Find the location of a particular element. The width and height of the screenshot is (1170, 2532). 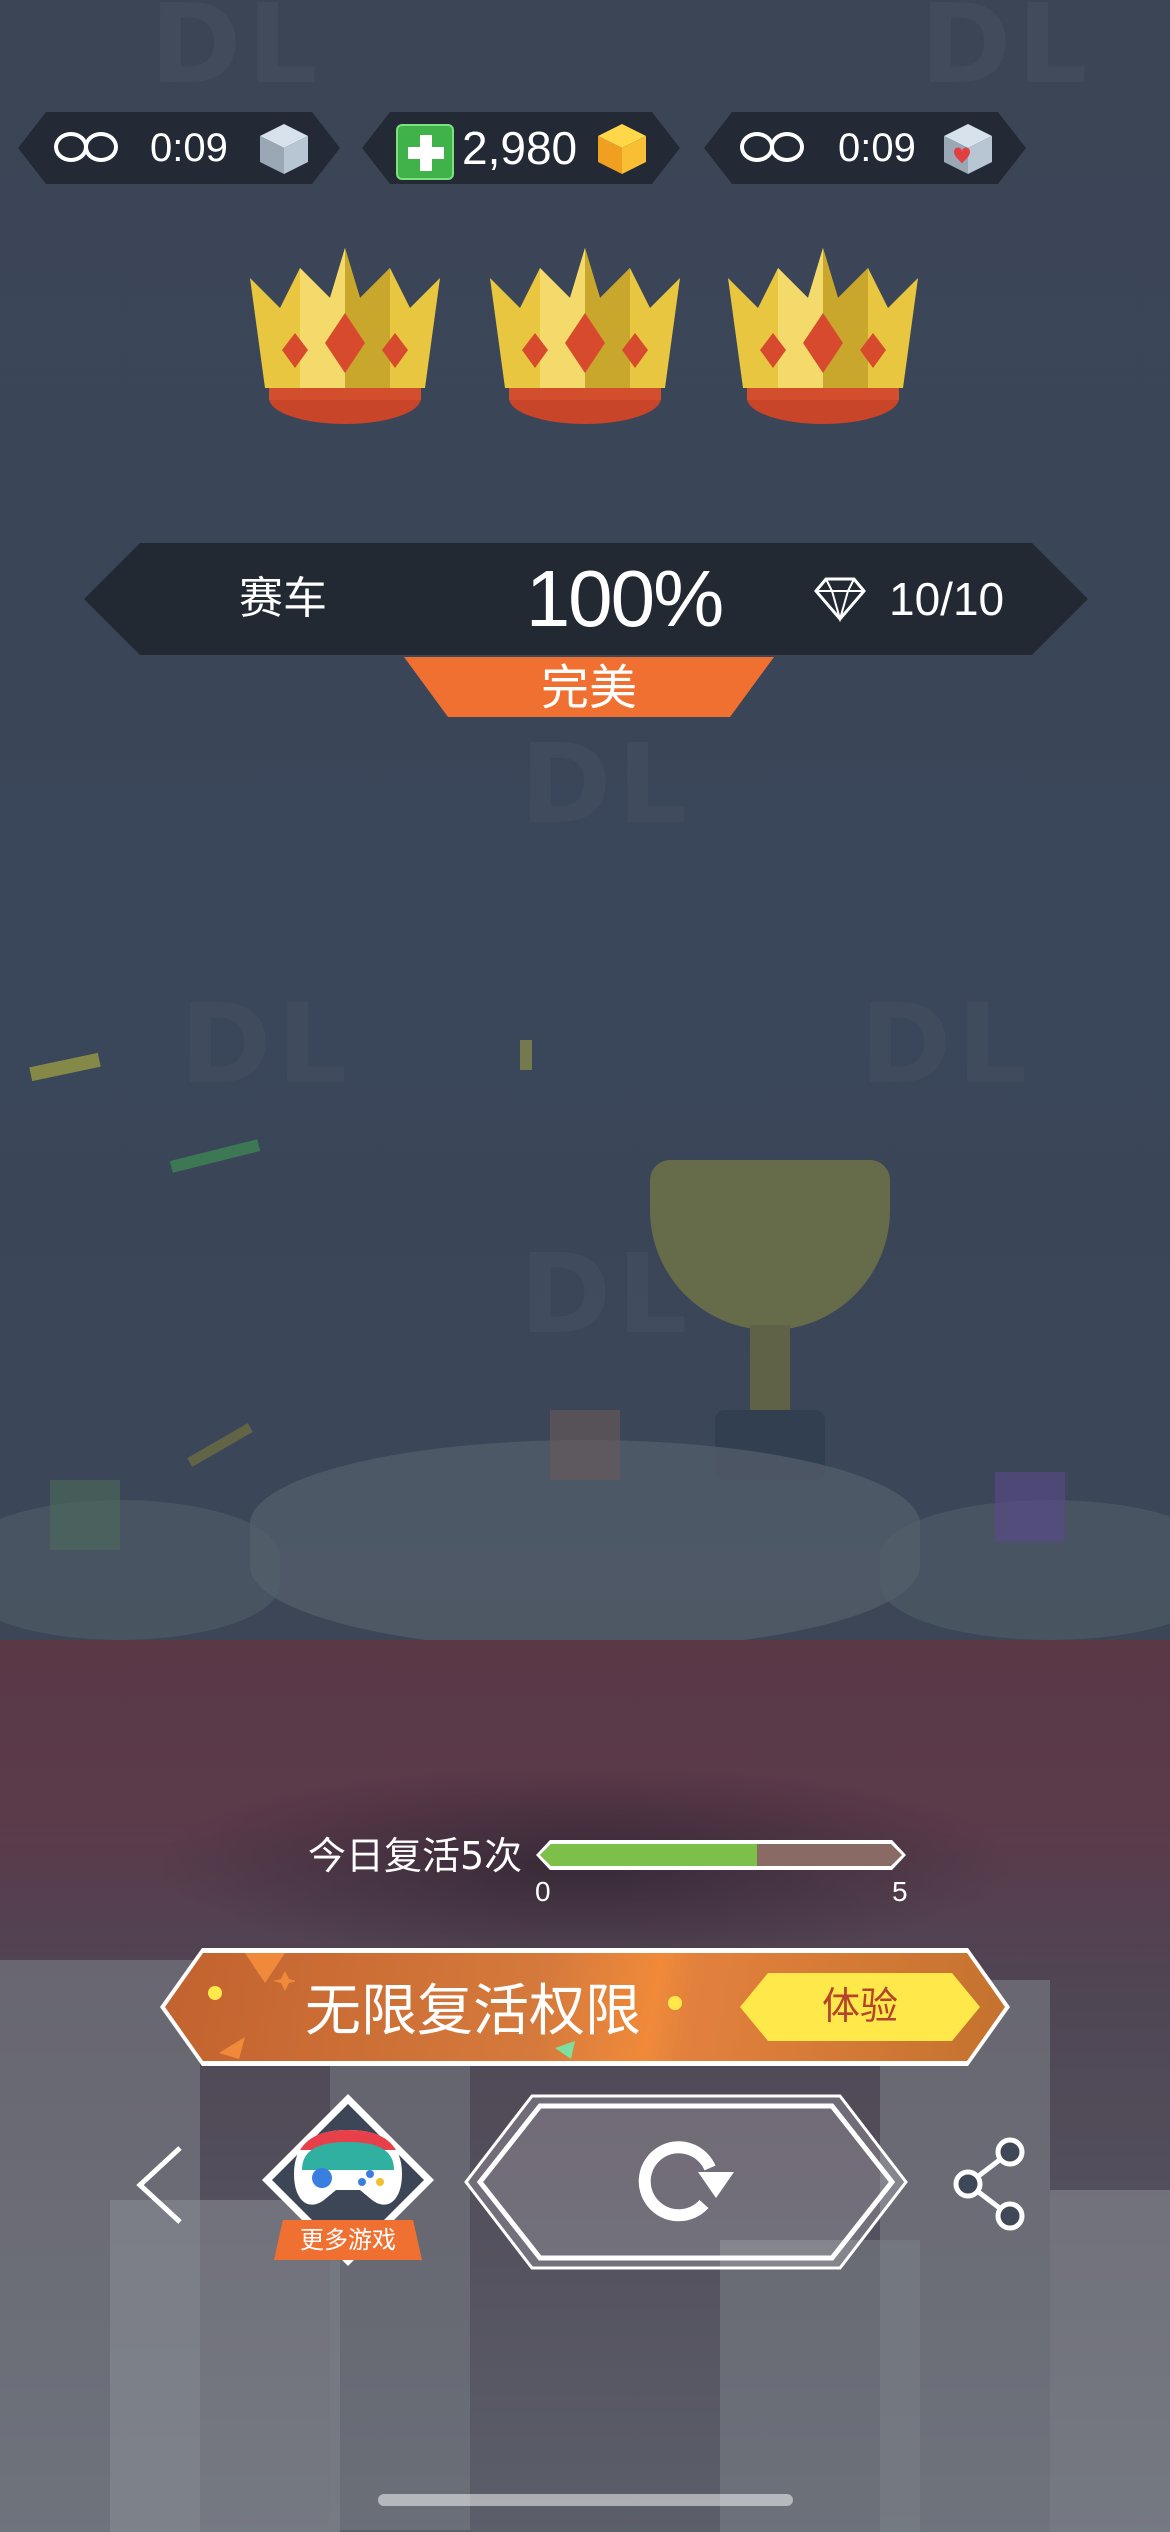

more-games-button: 更多游戏 is located at coordinates (348, 2180).